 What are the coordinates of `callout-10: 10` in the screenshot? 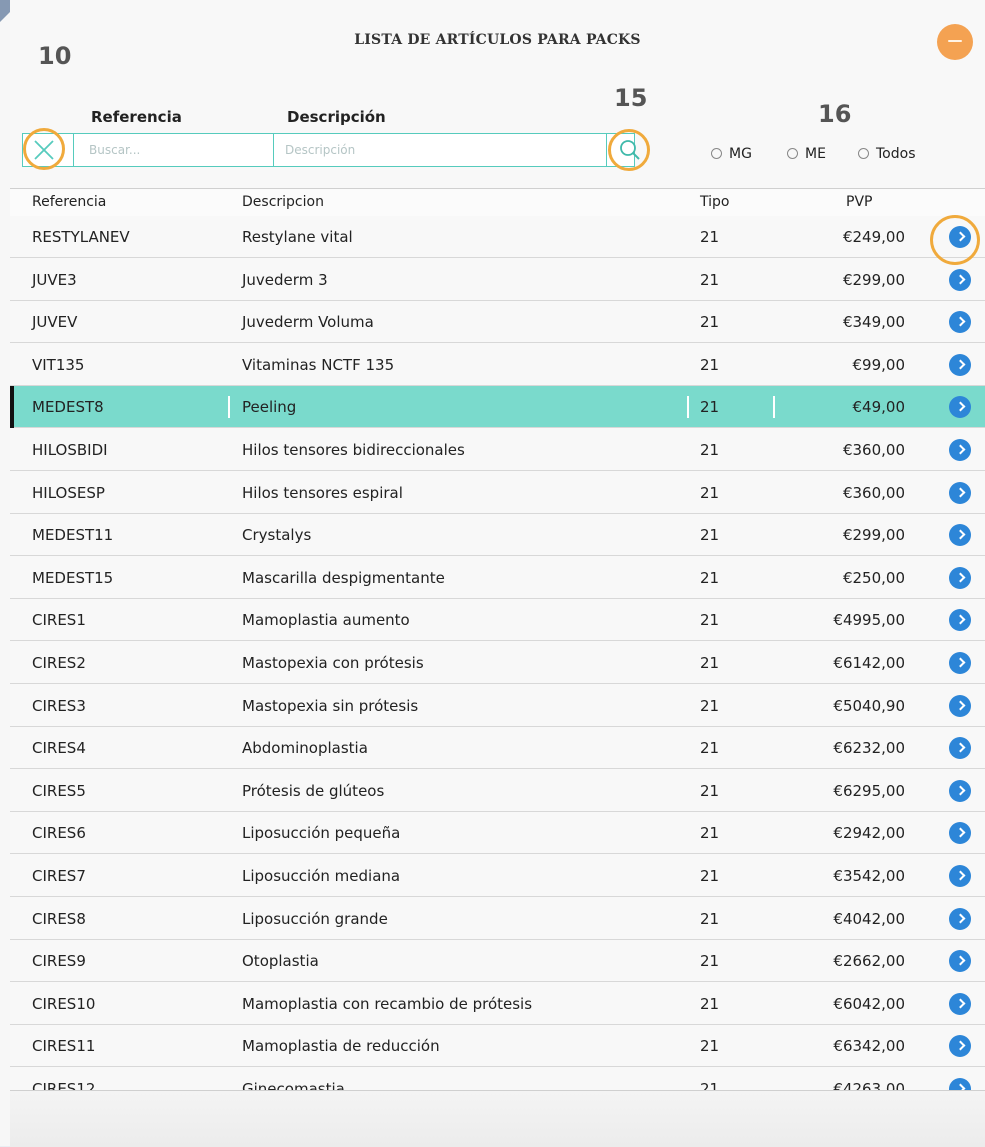 It's located at (55, 56).